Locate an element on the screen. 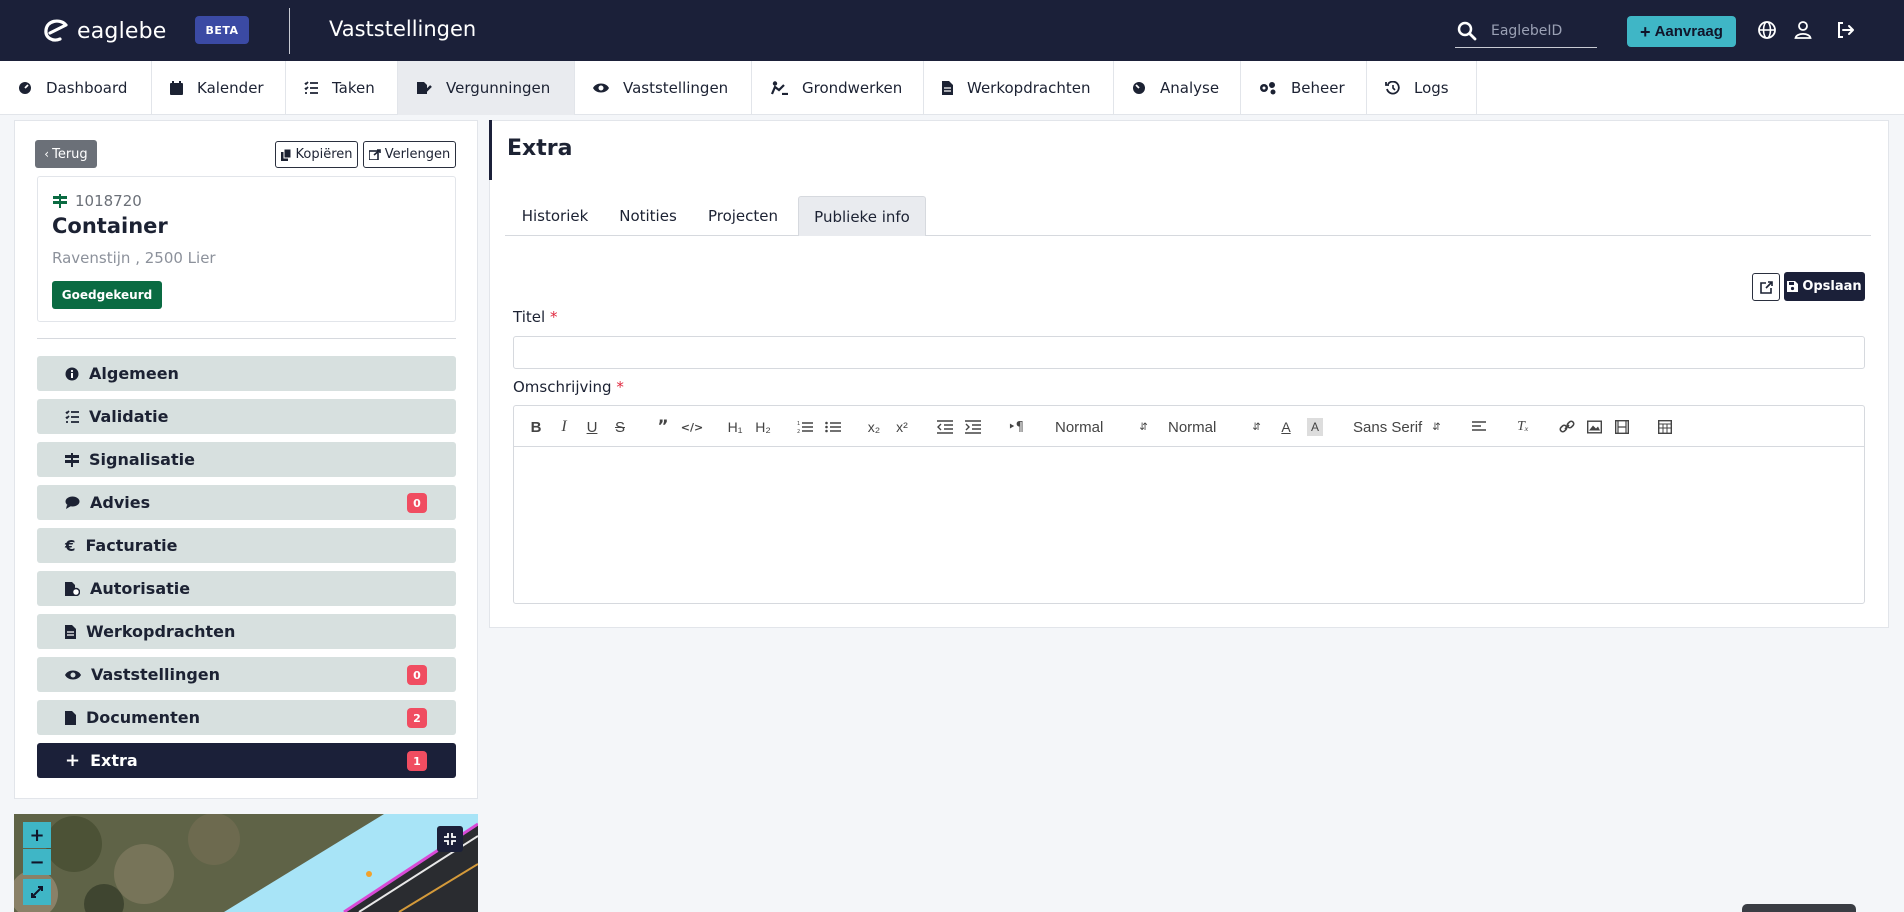  tab-publieke-info: Publieke info is located at coordinates (862, 216).